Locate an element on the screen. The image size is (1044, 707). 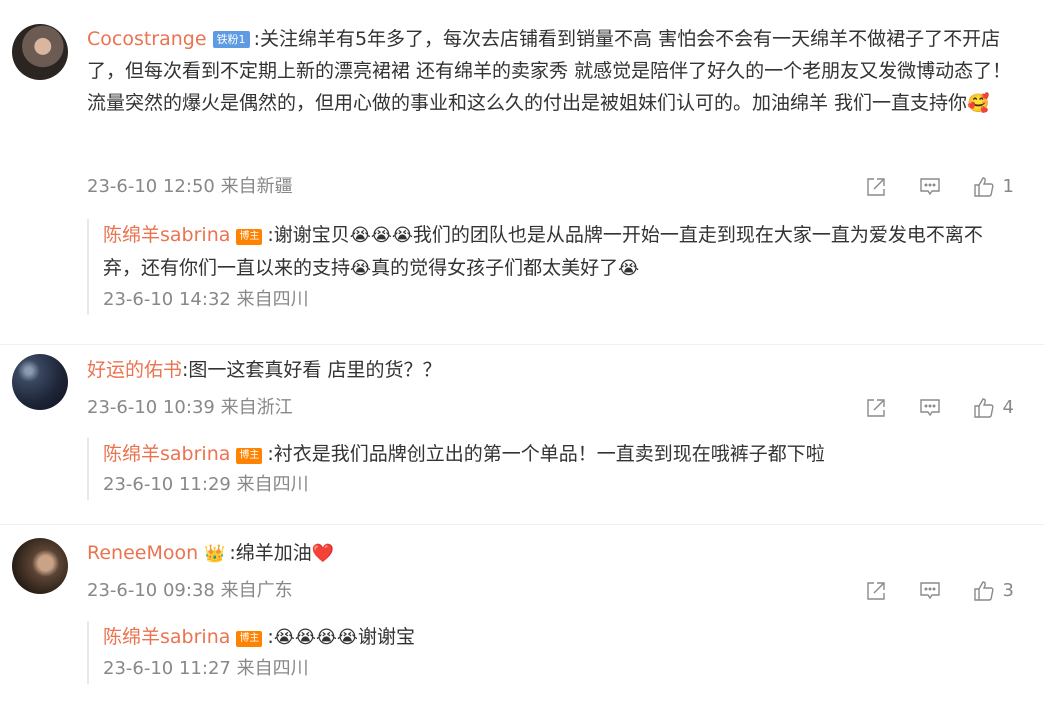
crown-icon: 👑 is located at coordinates (215, 554).